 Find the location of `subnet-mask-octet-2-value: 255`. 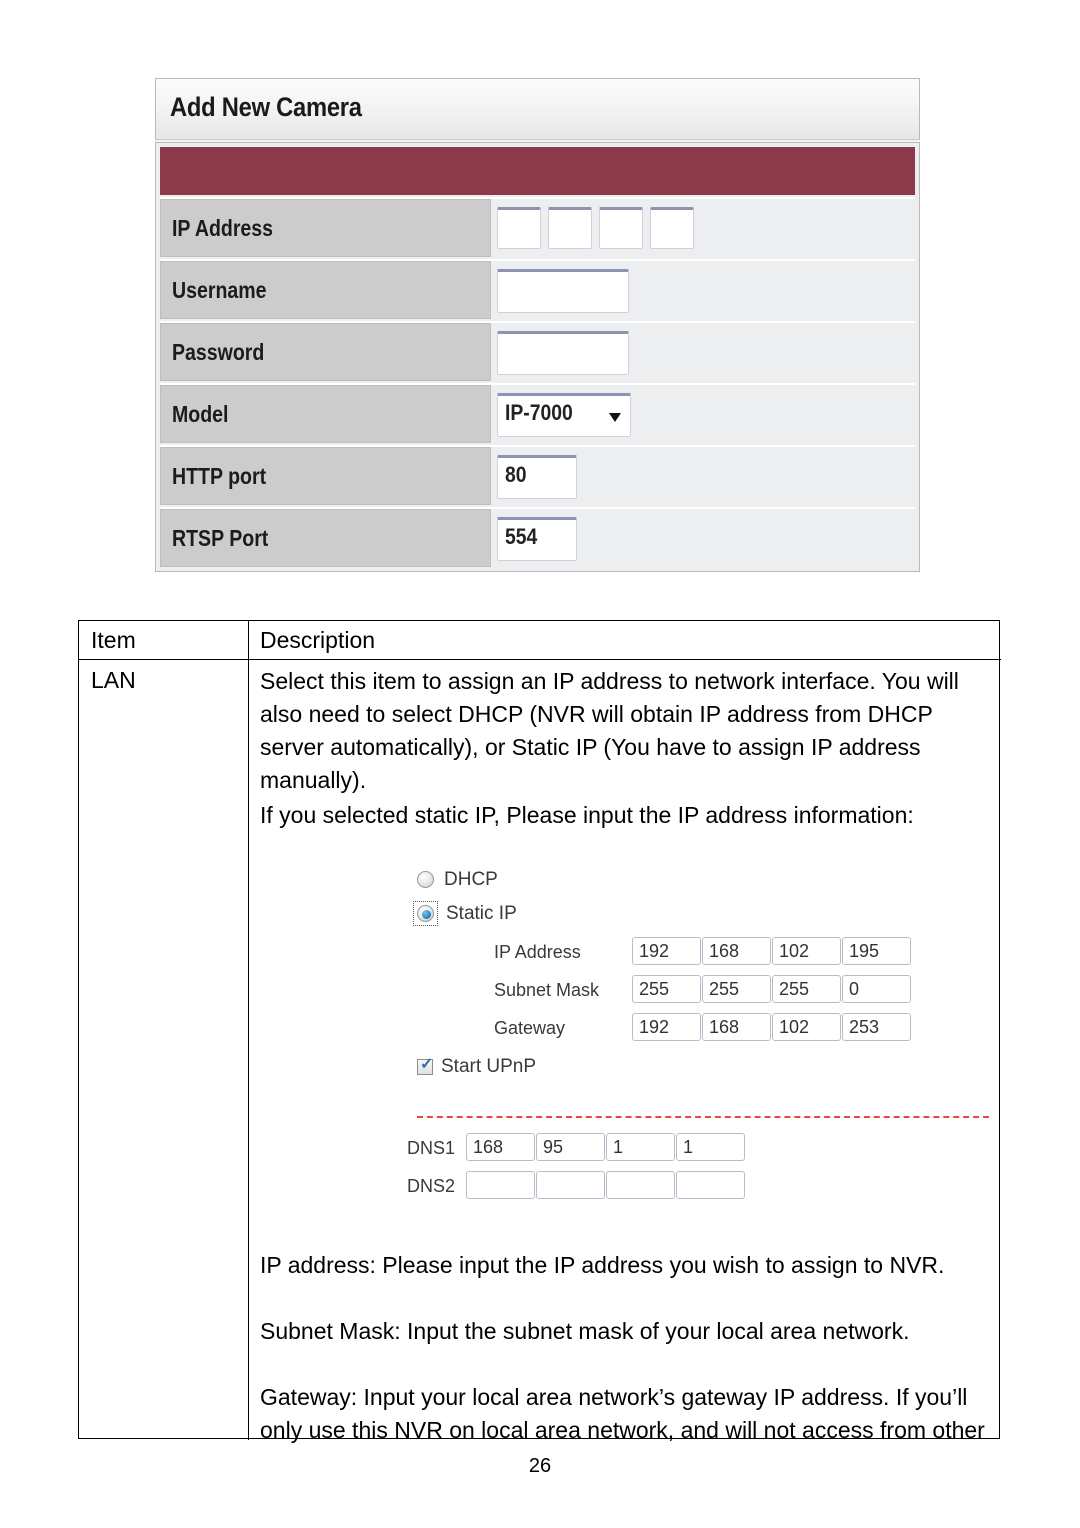

subnet-mask-octet-2-value: 255 is located at coordinates (724, 989).